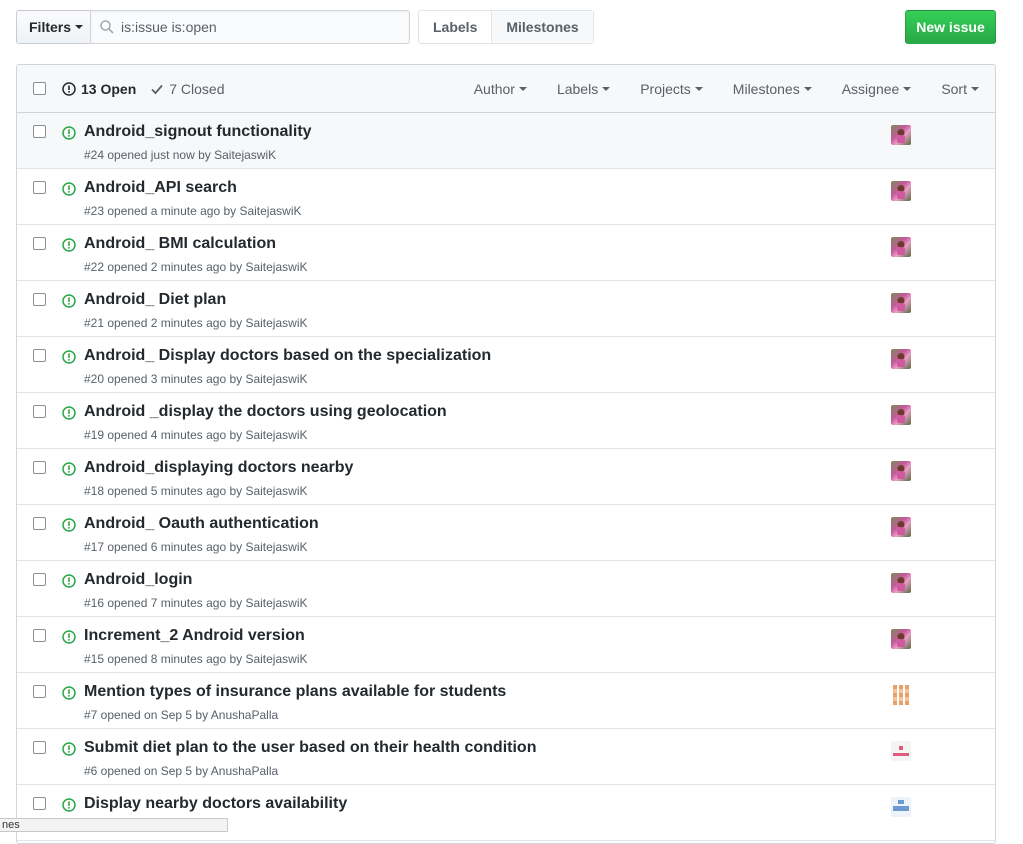 This screenshot has height=844, width=1023. I want to click on search-field, so click(250, 27).